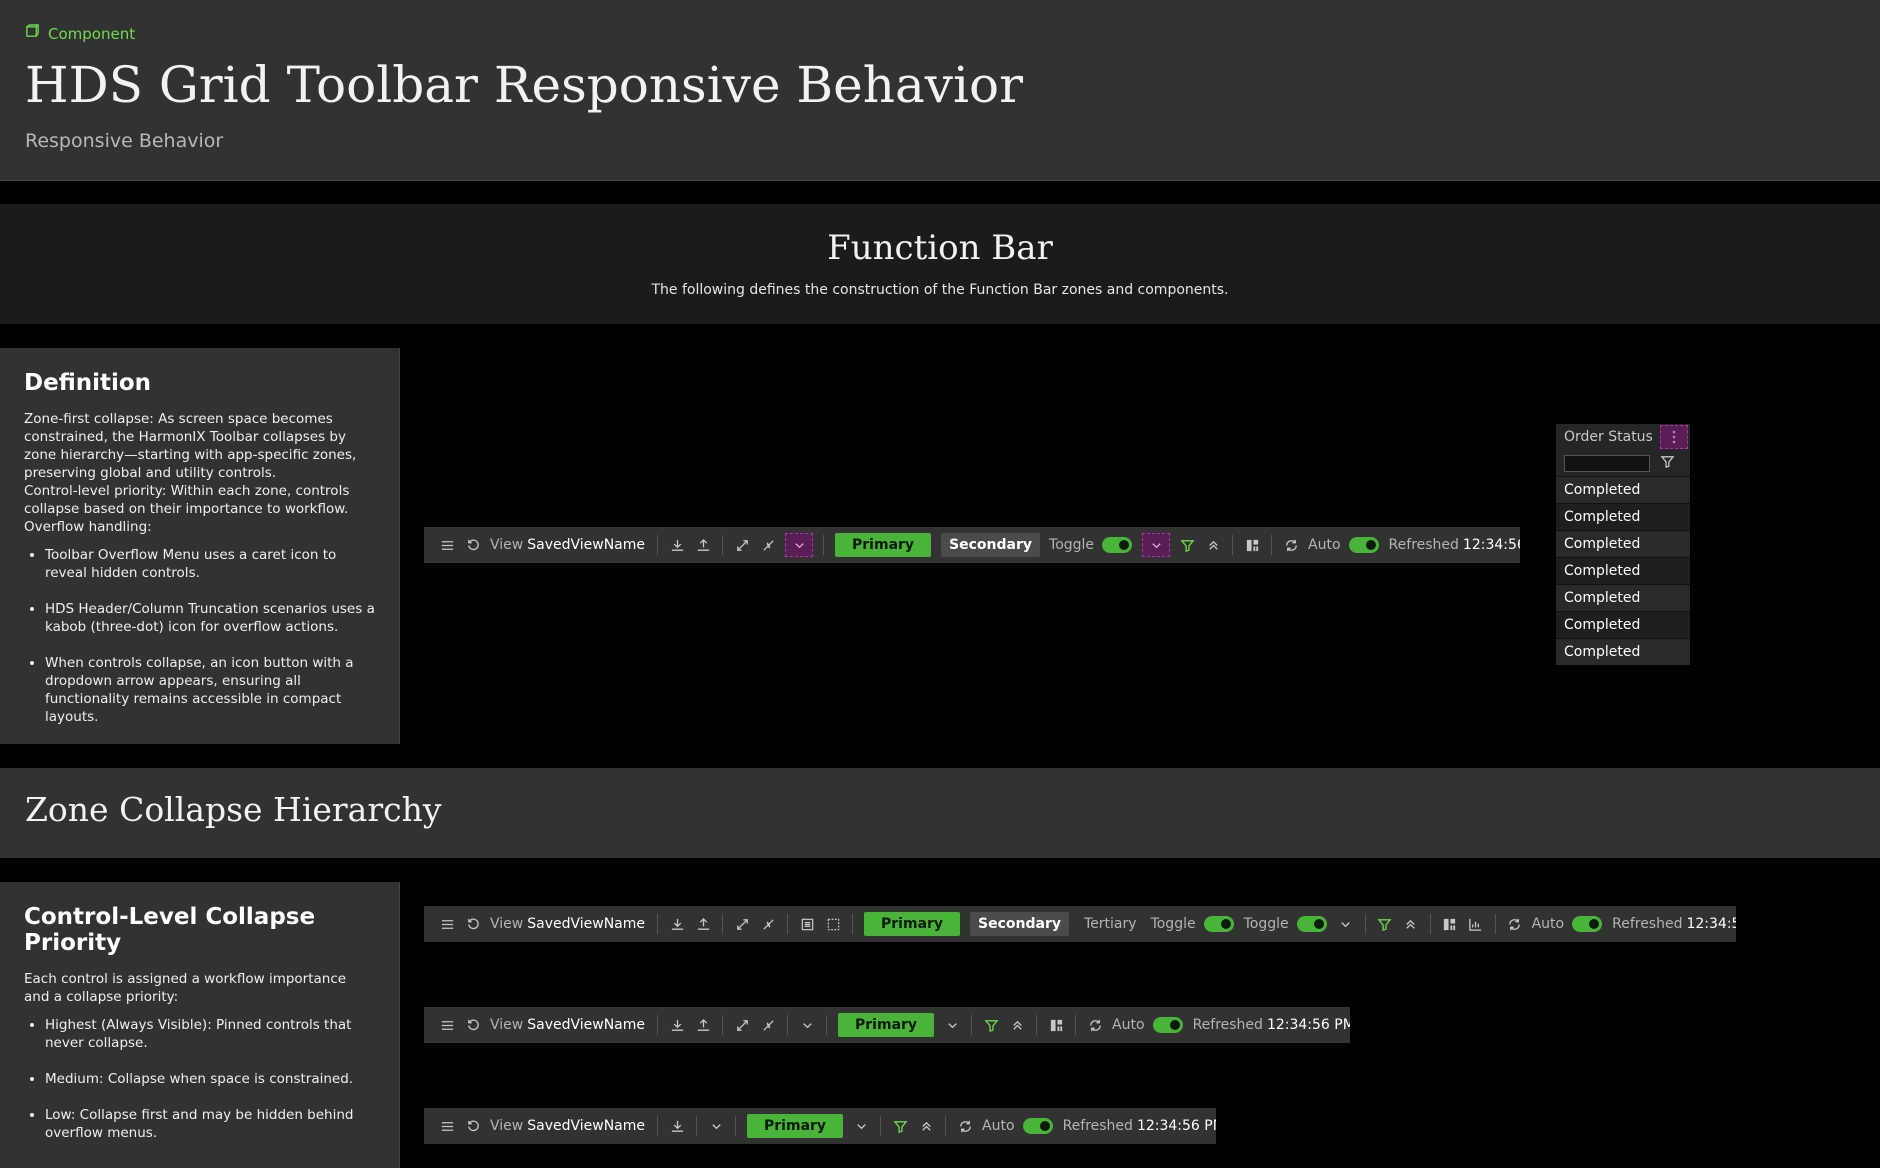 This screenshot has height=1168, width=1880. Describe the element at coordinates (1674, 437) in the screenshot. I see `kebab-menu-icon` at that location.